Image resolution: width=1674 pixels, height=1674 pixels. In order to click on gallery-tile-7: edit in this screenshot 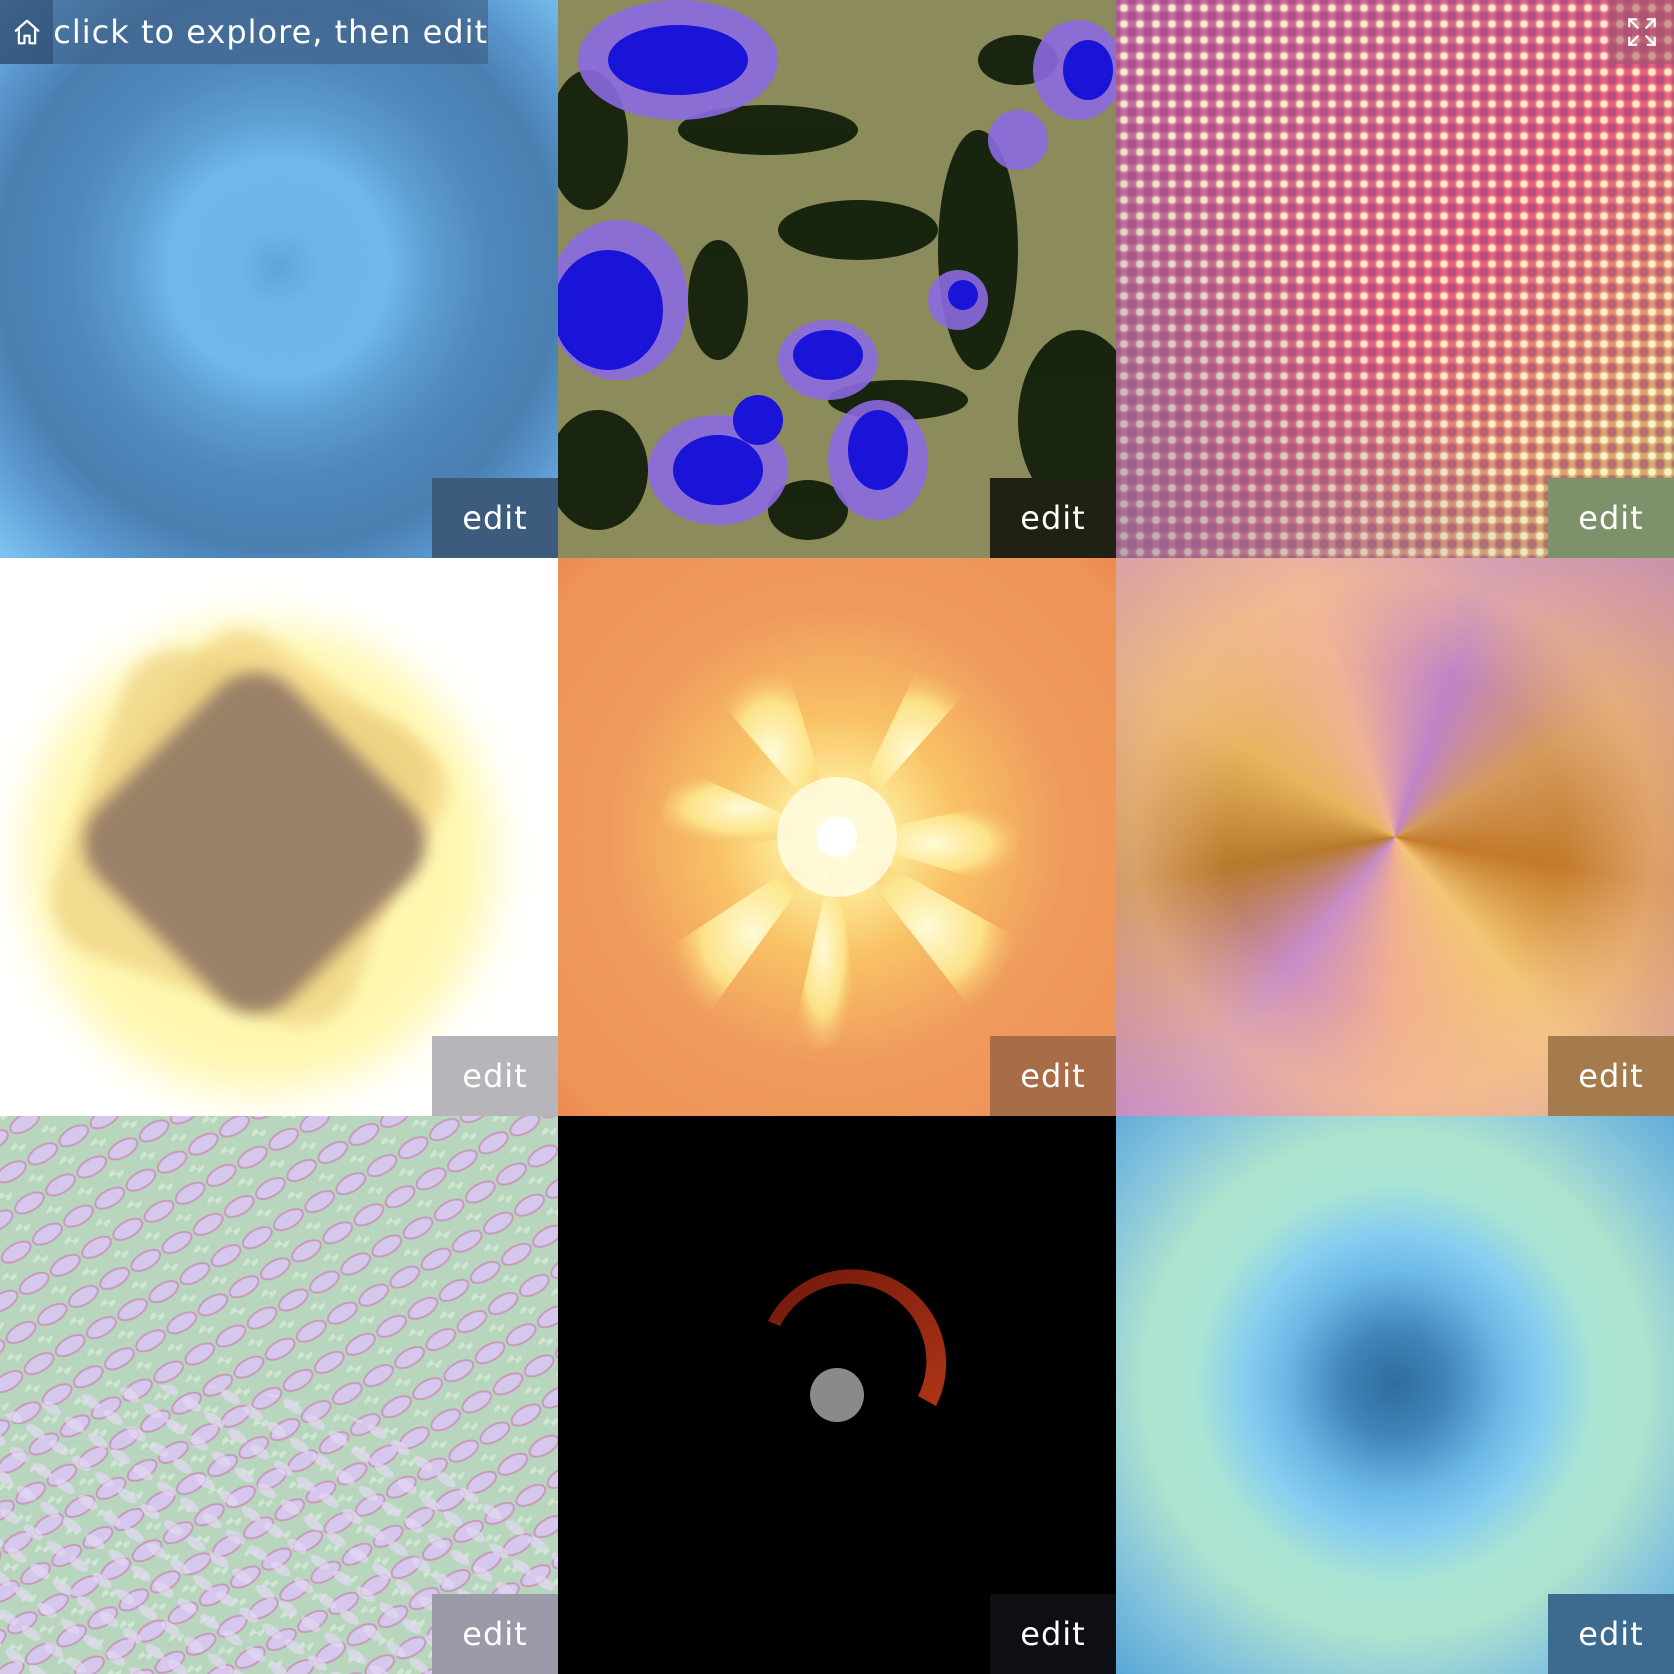, I will do `click(279, 1395)`.